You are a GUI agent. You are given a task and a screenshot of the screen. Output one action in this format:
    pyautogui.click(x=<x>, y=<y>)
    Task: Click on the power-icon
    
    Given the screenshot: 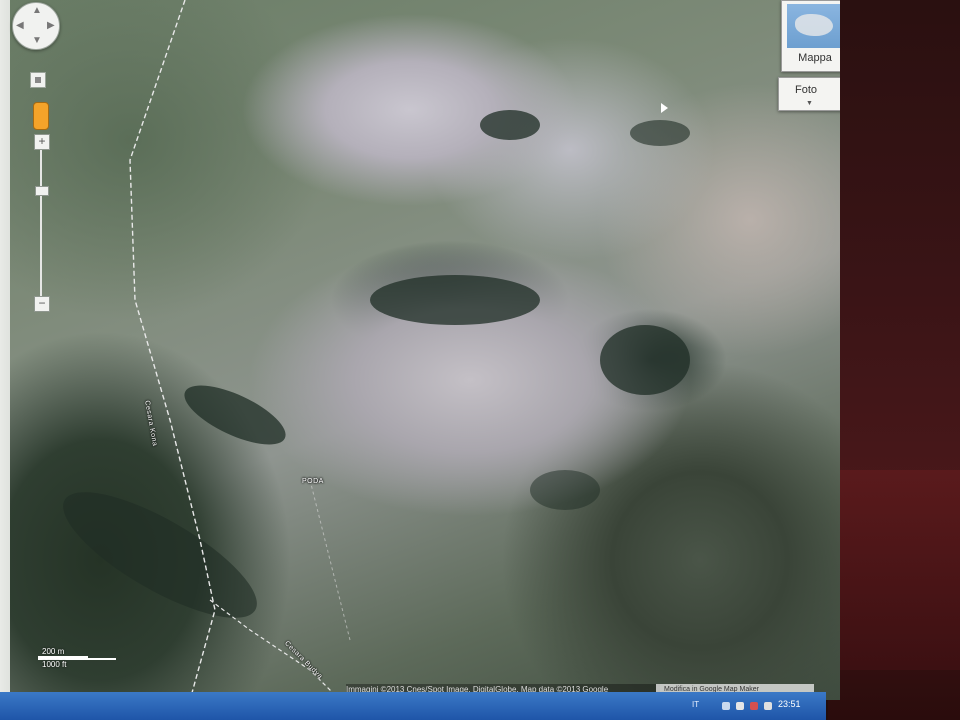 What is the action you would take?
    pyautogui.click(x=768, y=706)
    